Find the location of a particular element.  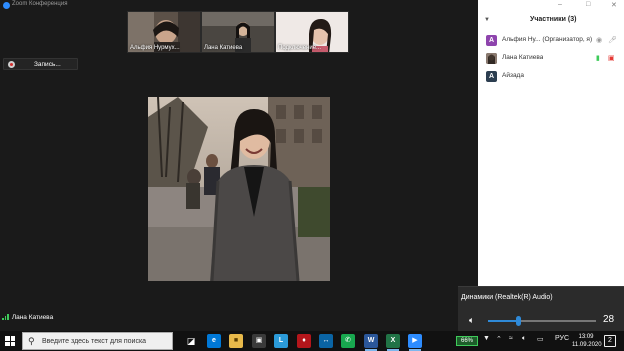

word-icon: W is located at coordinates (371, 342).